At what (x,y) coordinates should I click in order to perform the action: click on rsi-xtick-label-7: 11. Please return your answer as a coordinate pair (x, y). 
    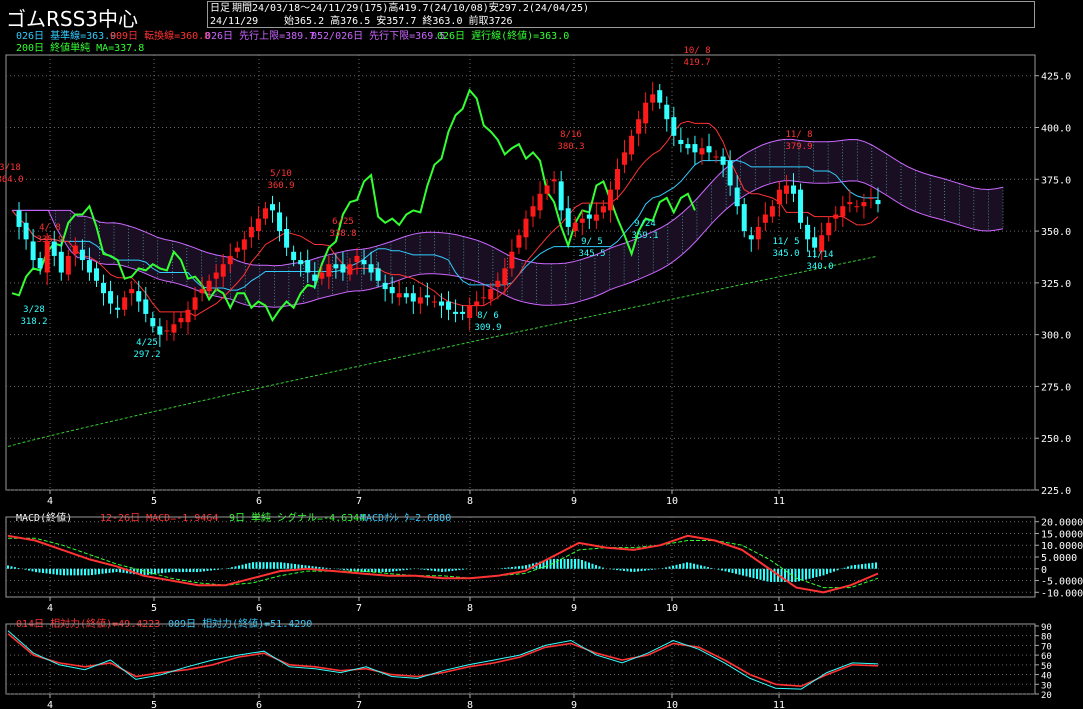
    Looking at the image, I should click on (779, 704).